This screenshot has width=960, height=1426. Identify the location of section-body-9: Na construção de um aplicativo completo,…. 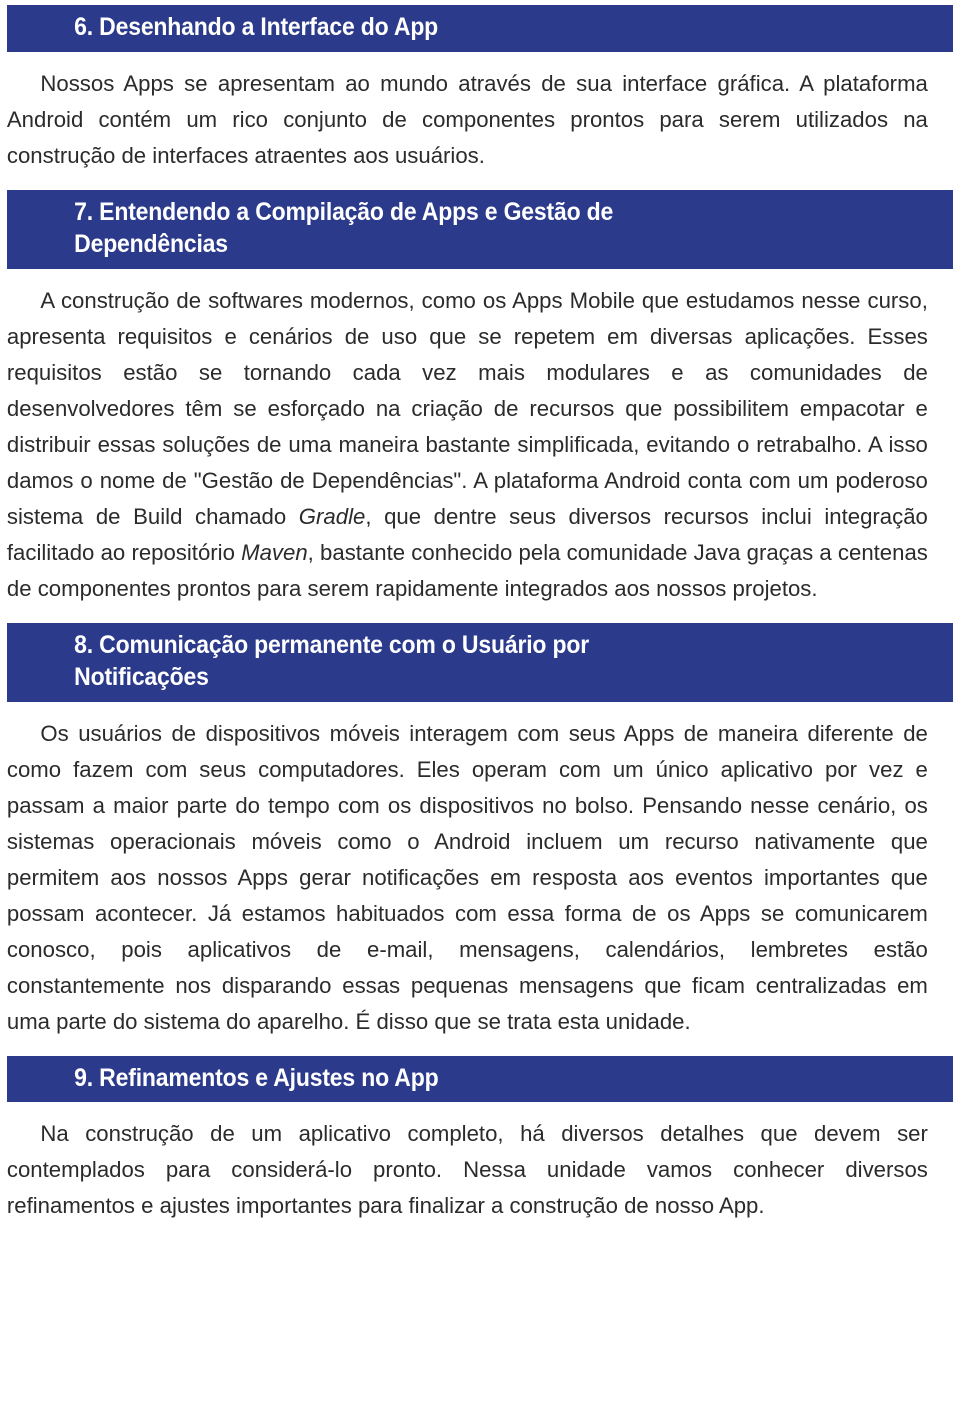
(467, 1169).